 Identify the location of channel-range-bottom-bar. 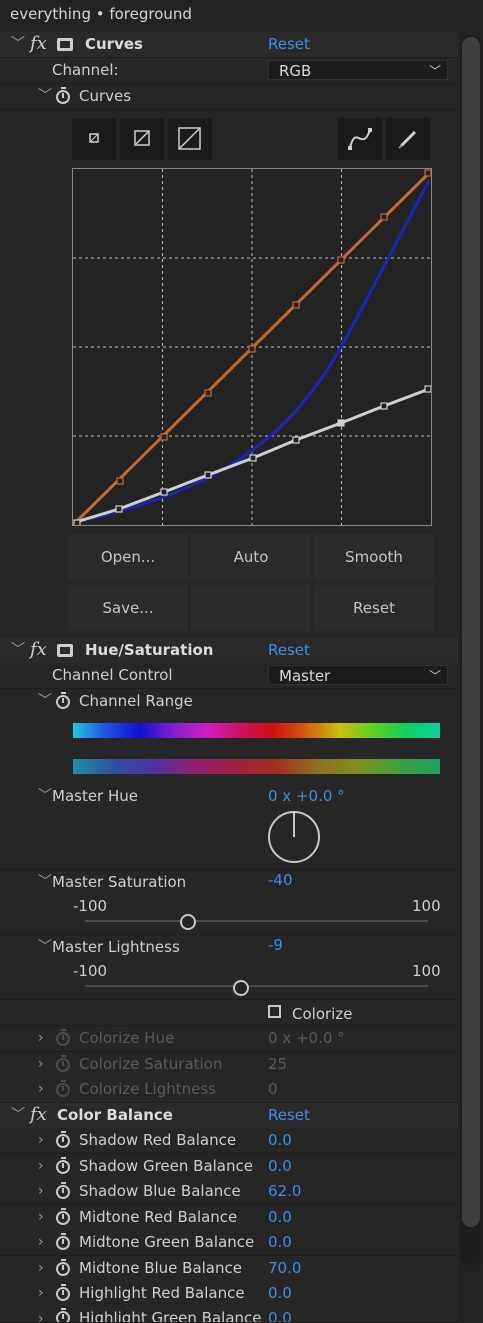
(256, 766).